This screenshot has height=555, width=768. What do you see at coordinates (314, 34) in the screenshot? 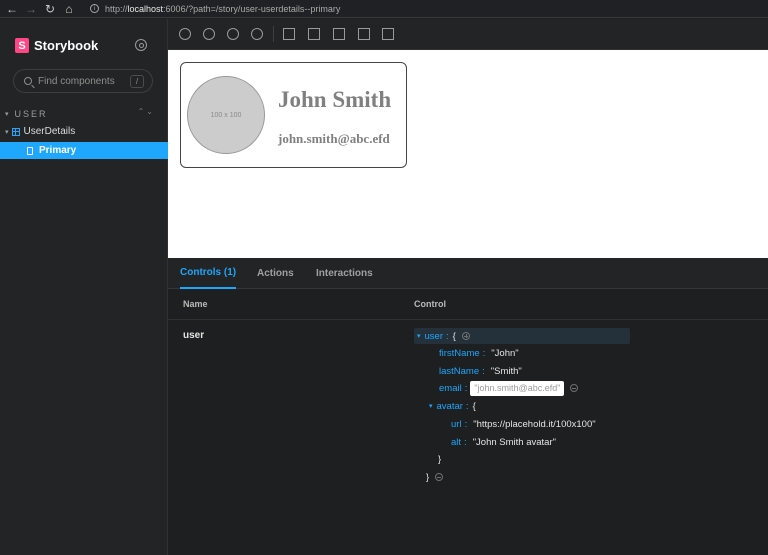
I see `grid-icon` at bounding box center [314, 34].